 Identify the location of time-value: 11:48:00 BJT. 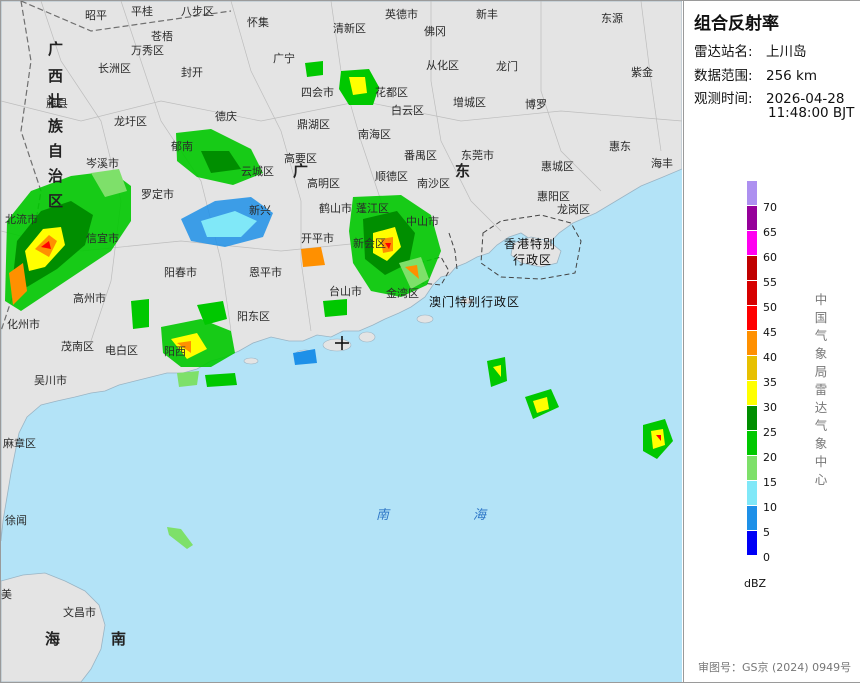
(811, 113).